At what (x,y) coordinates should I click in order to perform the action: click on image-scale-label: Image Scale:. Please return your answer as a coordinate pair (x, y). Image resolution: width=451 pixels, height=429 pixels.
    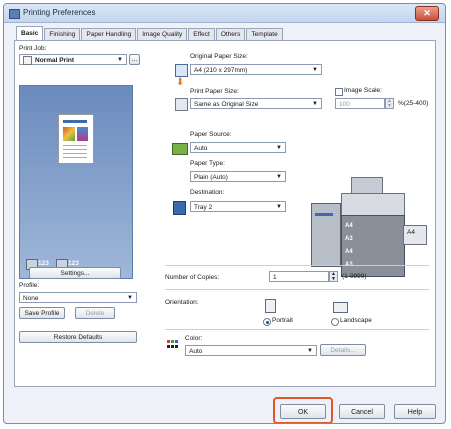
    Looking at the image, I should click on (363, 90).